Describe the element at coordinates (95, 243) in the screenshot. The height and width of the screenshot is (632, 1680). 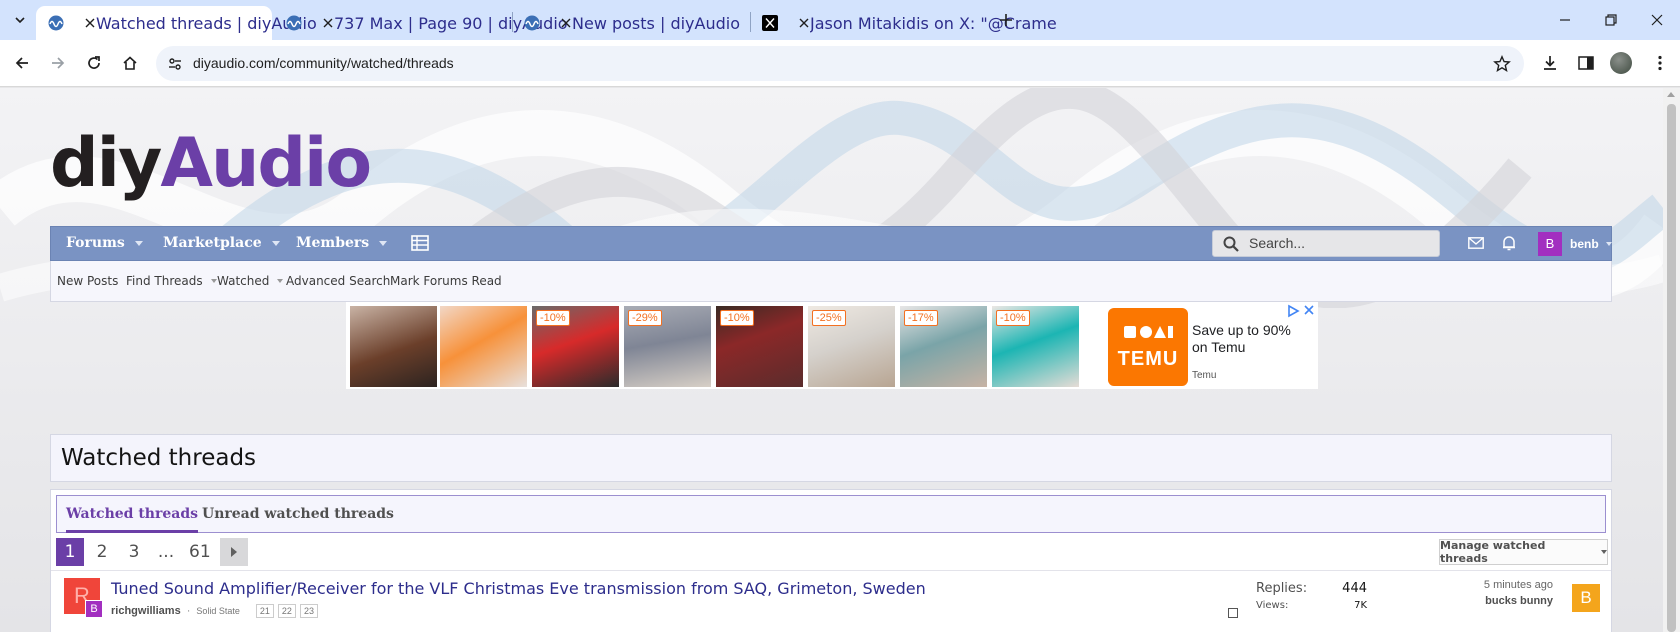
I see `nav-forums-label: Forums` at that location.